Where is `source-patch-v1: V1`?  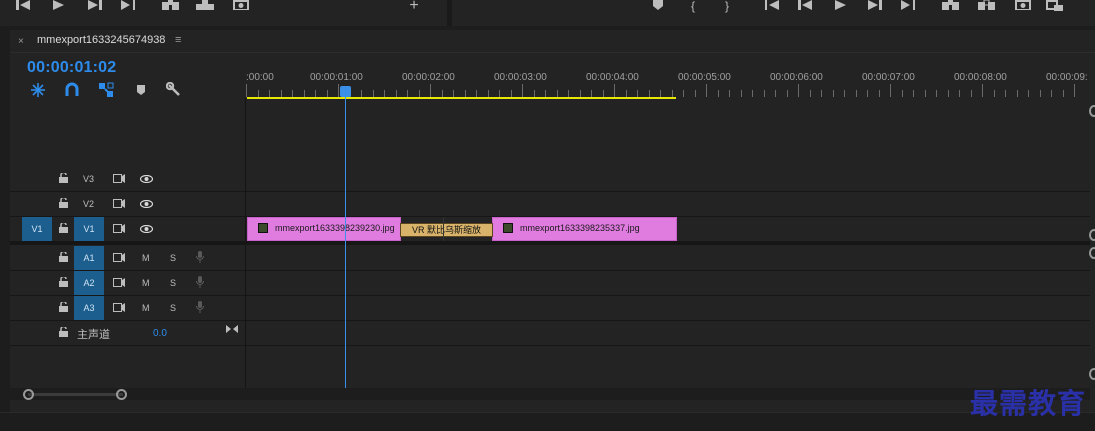
source-patch-v1: V1 is located at coordinates (37, 229).